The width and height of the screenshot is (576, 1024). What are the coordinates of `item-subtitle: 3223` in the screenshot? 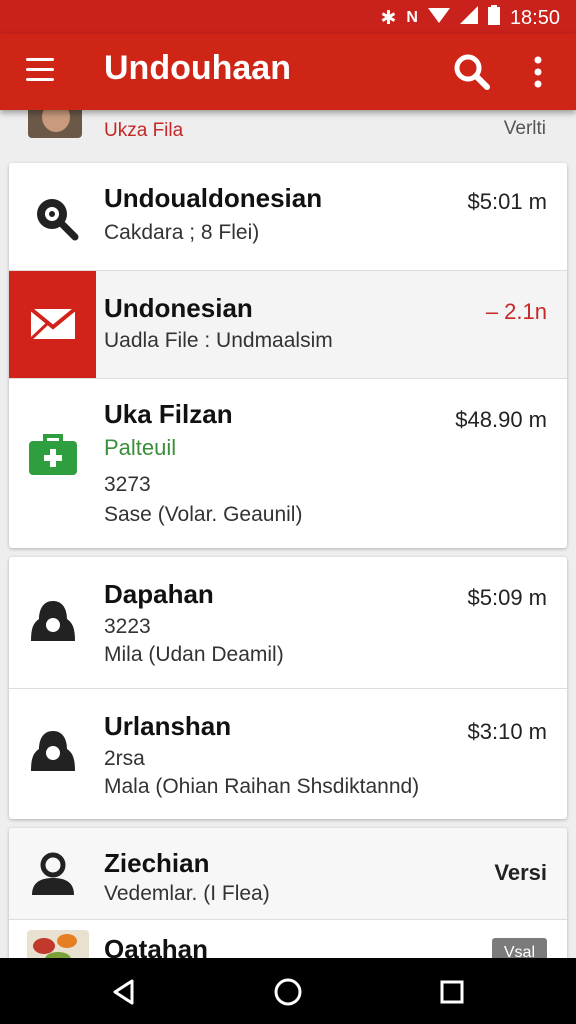 It's located at (127, 626).